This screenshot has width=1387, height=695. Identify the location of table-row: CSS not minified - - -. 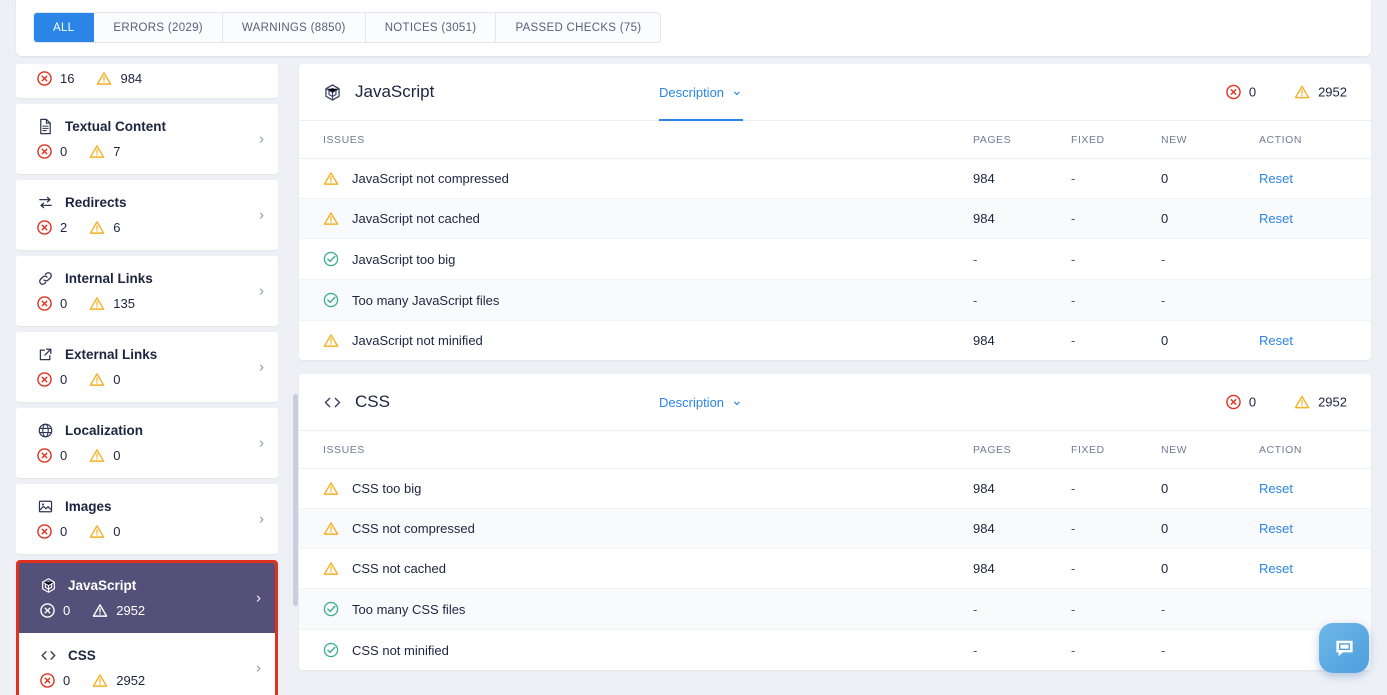
(835, 650).